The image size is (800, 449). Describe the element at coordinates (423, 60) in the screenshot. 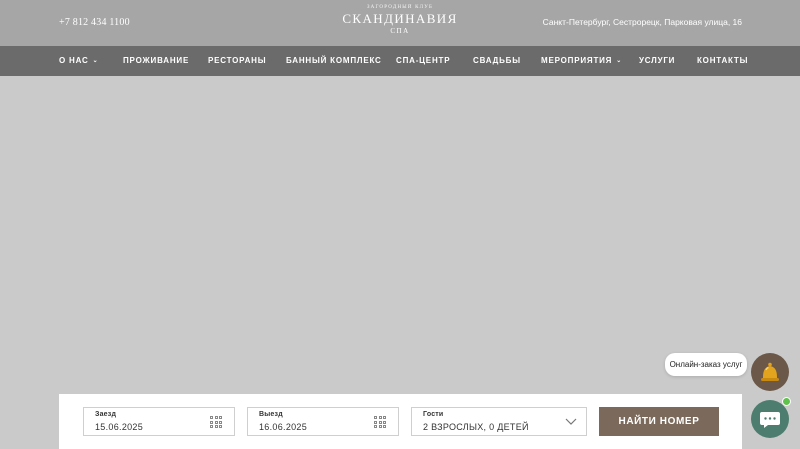

I see `nav-item-spa-center: СПА-ЦЕНТР` at that location.